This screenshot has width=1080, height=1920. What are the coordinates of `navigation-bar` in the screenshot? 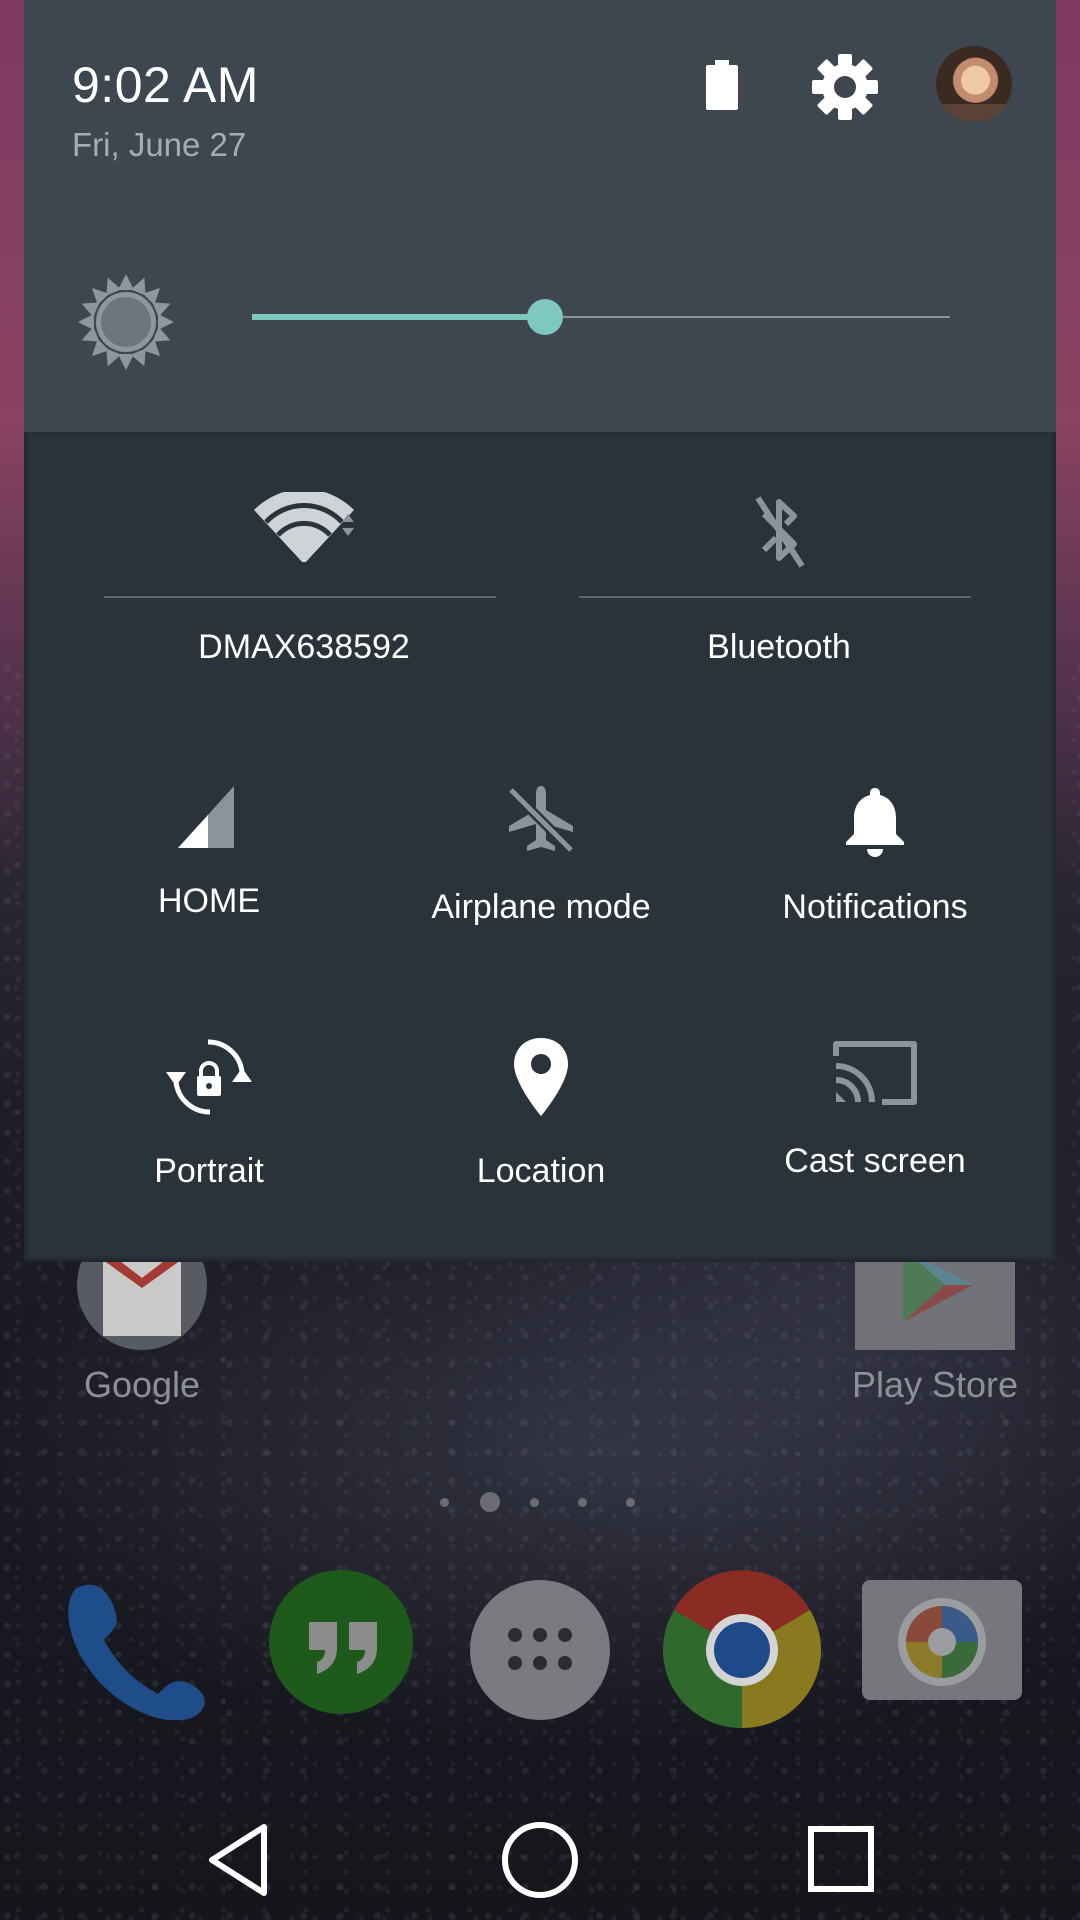 It's located at (540, 1860).